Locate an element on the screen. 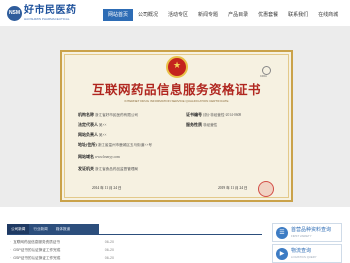 The height and width of the screenshot is (263, 350). tab-divider is located at coordinates (134, 234).